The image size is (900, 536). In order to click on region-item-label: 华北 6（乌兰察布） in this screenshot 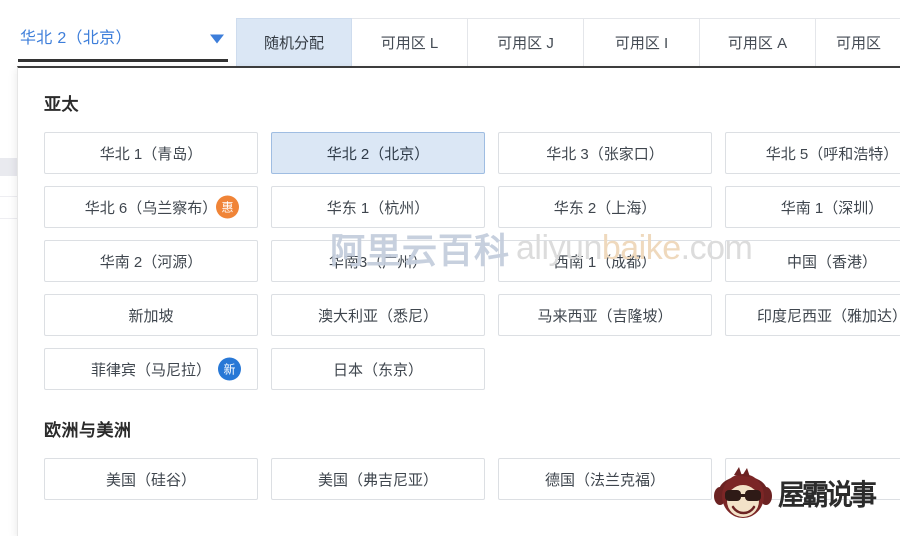, I will do `click(151, 208)`.